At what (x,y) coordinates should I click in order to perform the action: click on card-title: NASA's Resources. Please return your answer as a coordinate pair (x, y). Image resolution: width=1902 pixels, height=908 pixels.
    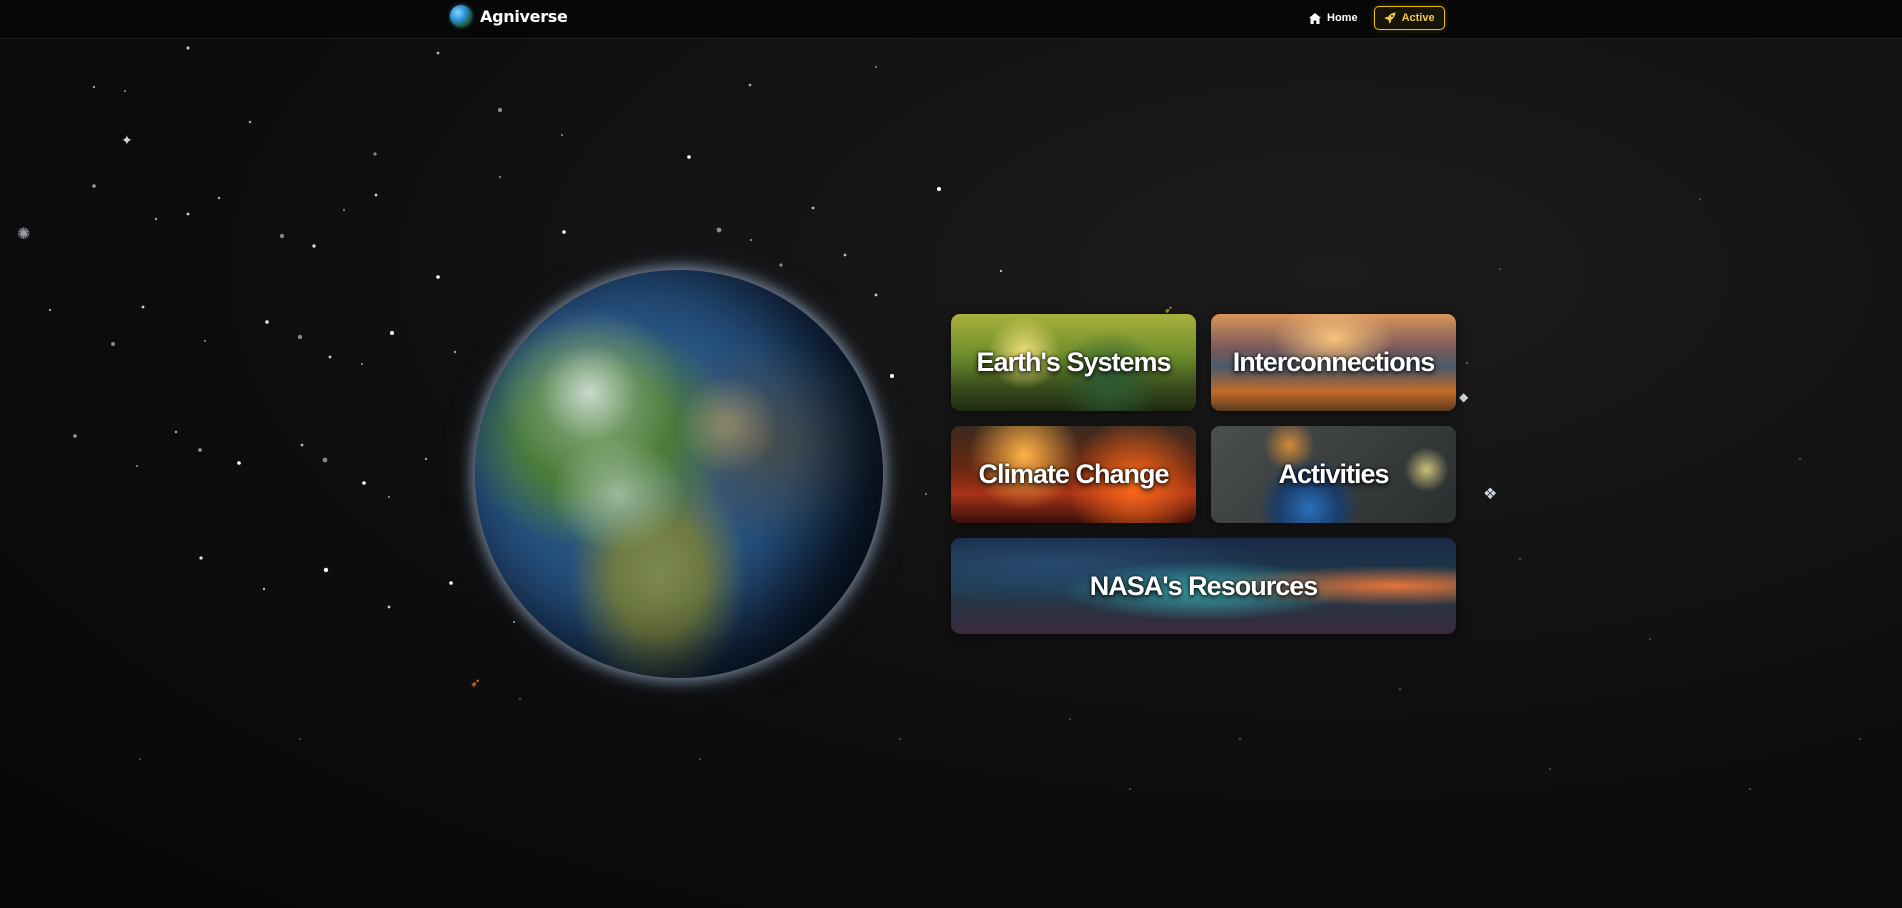
    Looking at the image, I should click on (1204, 585).